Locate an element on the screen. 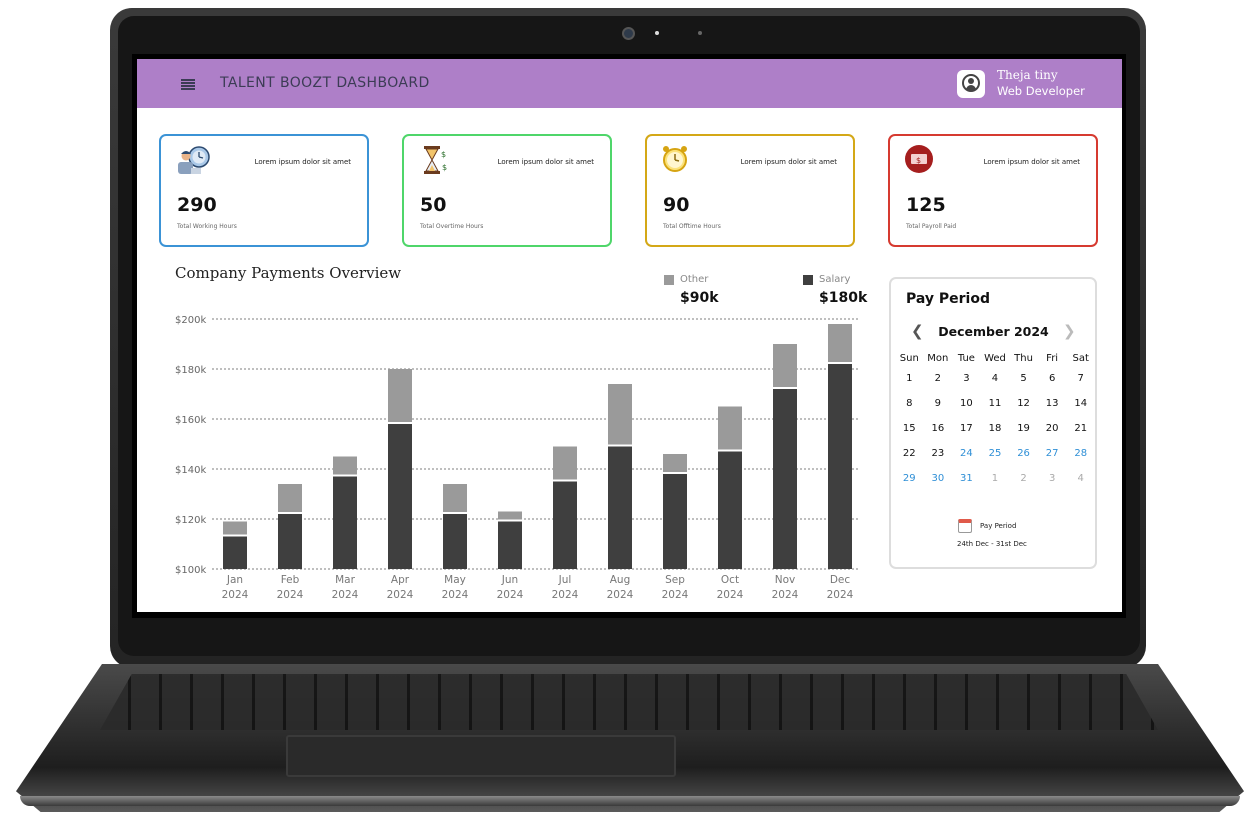 The width and height of the screenshot is (1258, 826). hamburger-menu-icon is located at coordinates (188, 84).